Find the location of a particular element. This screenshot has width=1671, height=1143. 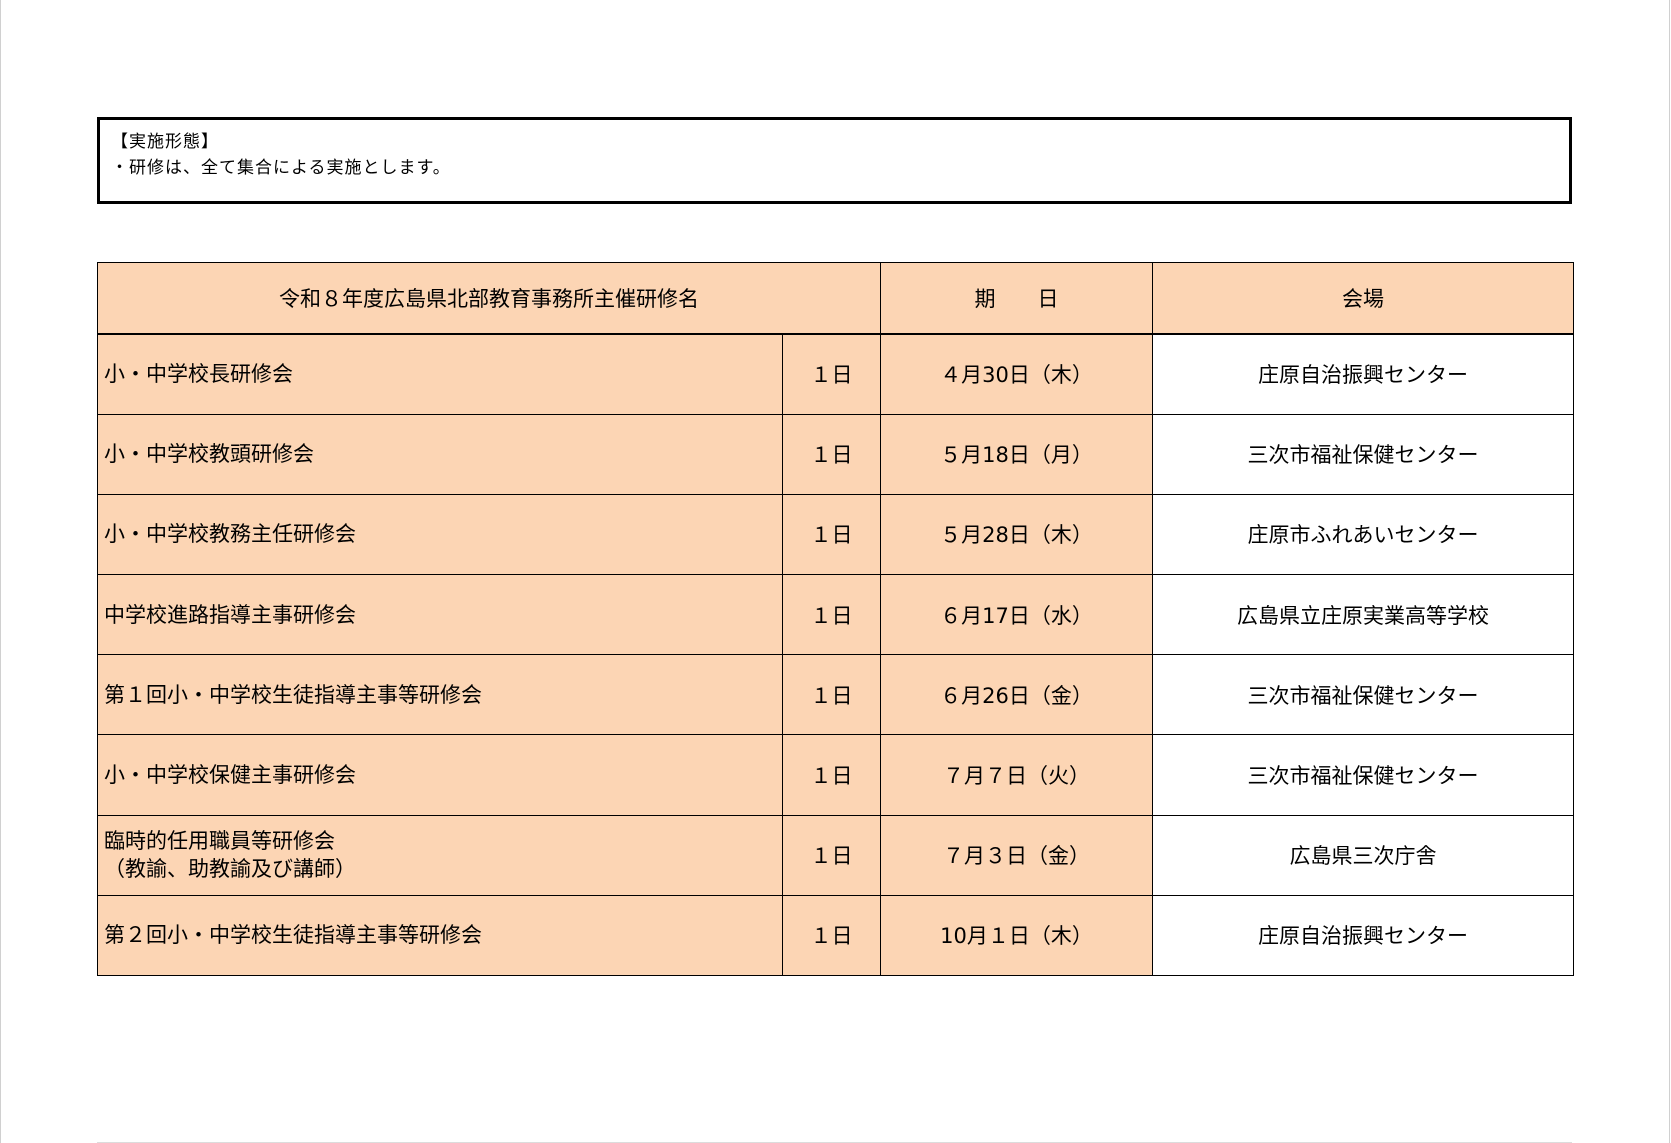

date-cell: ５月18日（月） is located at coordinates (1016, 454).